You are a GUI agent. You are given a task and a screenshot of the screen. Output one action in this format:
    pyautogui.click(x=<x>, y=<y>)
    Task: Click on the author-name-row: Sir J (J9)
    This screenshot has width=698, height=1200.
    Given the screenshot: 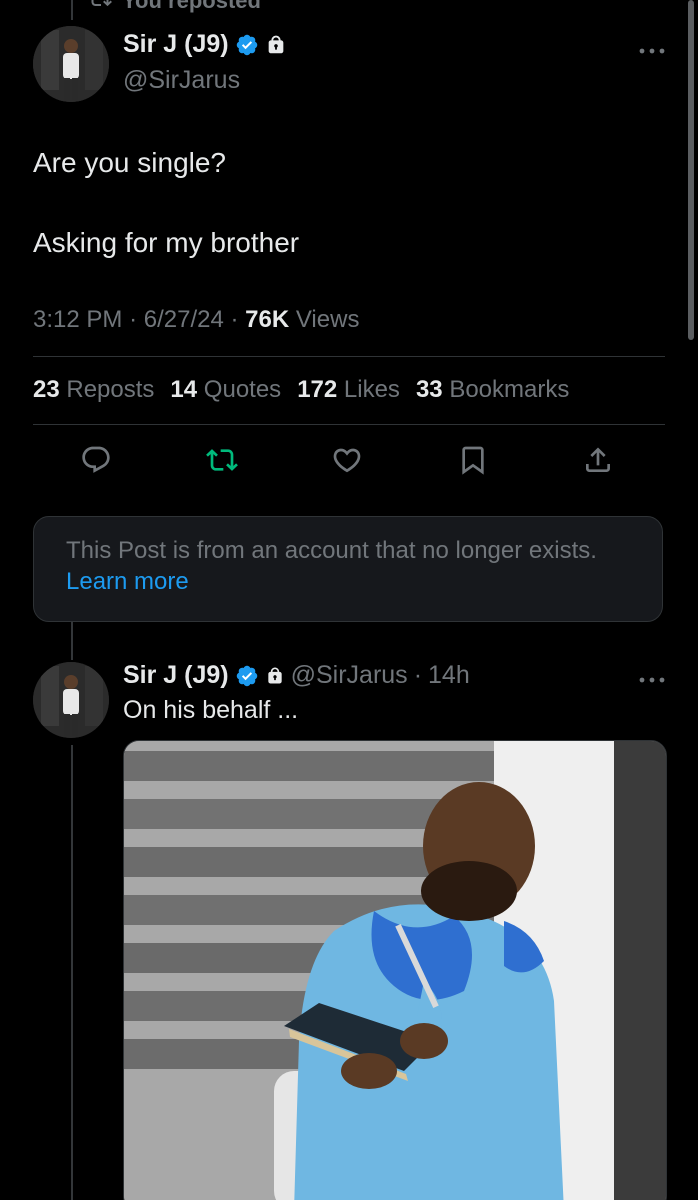 What is the action you would take?
    pyautogui.click(x=205, y=44)
    